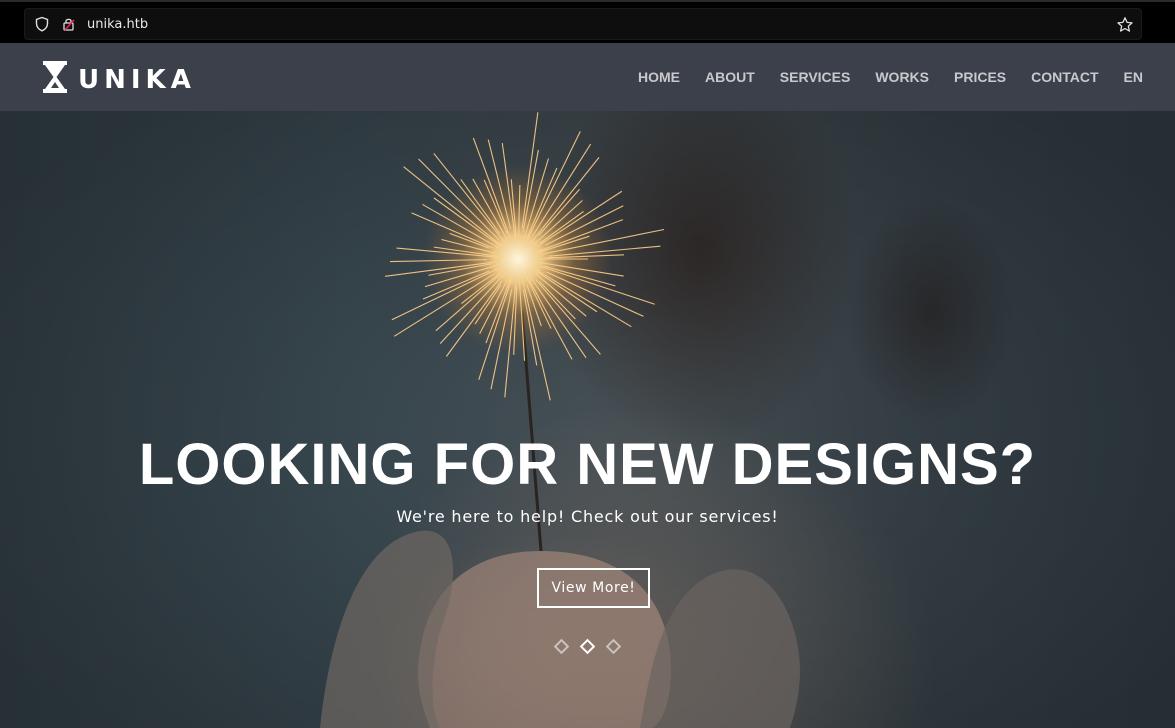 The image size is (1175, 728). Describe the element at coordinates (980, 77) in the screenshot. I see `nav-prices: PRICES` at that location.